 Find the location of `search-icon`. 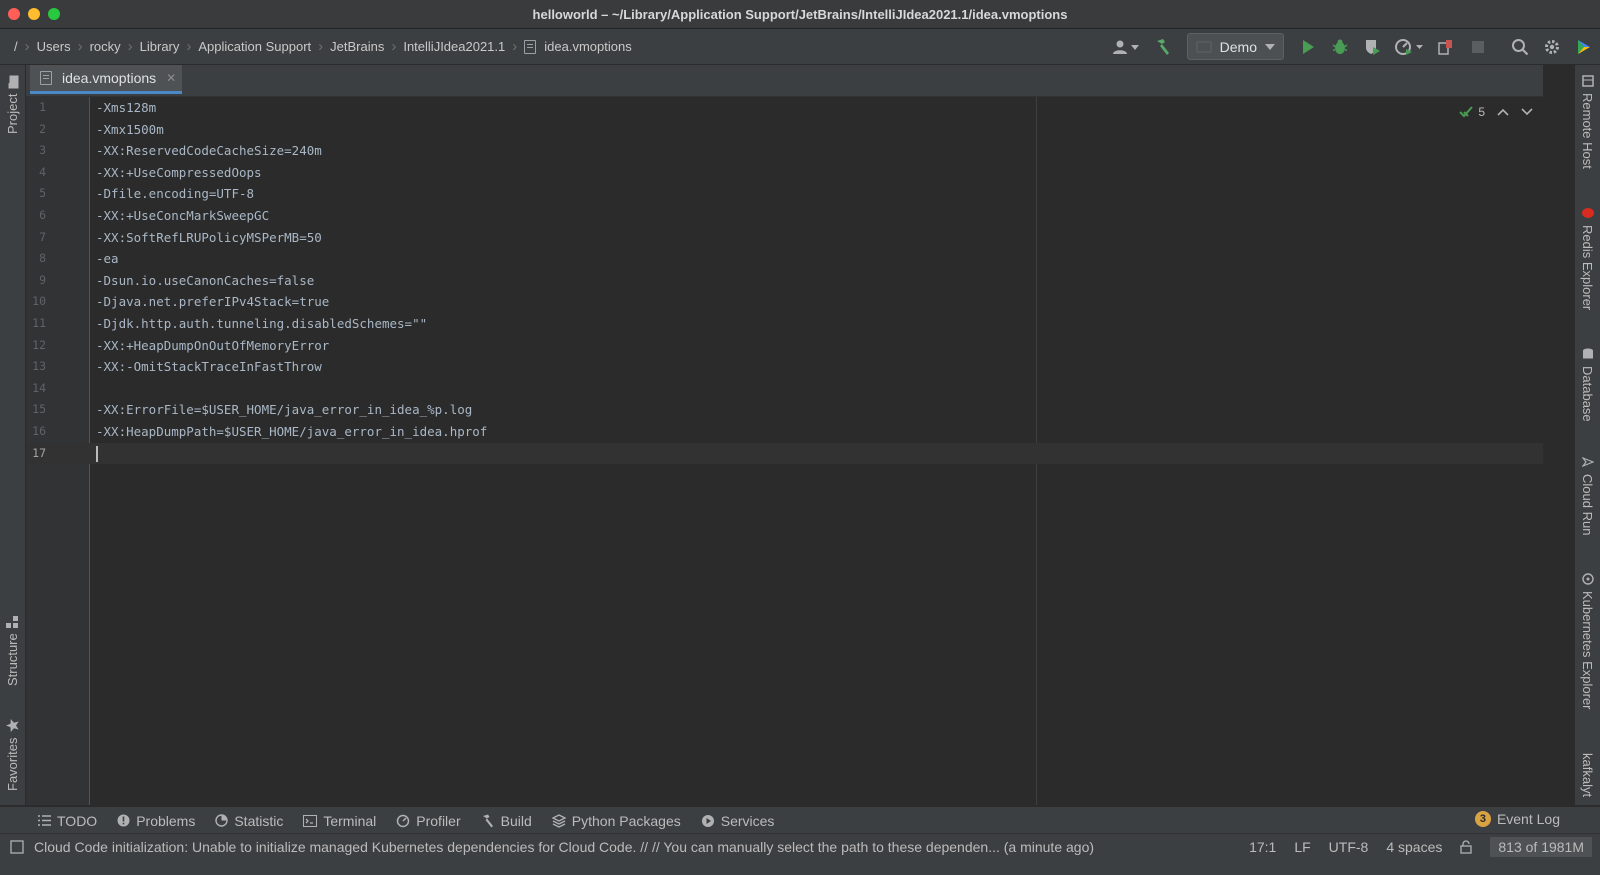

search-icon is located at coordinates (1520, 46).